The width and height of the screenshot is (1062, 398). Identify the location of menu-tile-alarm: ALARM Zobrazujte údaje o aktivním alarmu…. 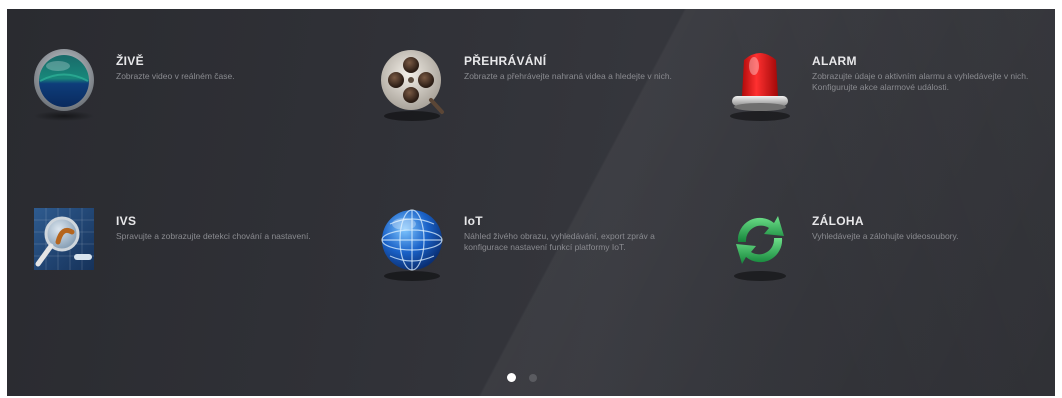
(889, 94).